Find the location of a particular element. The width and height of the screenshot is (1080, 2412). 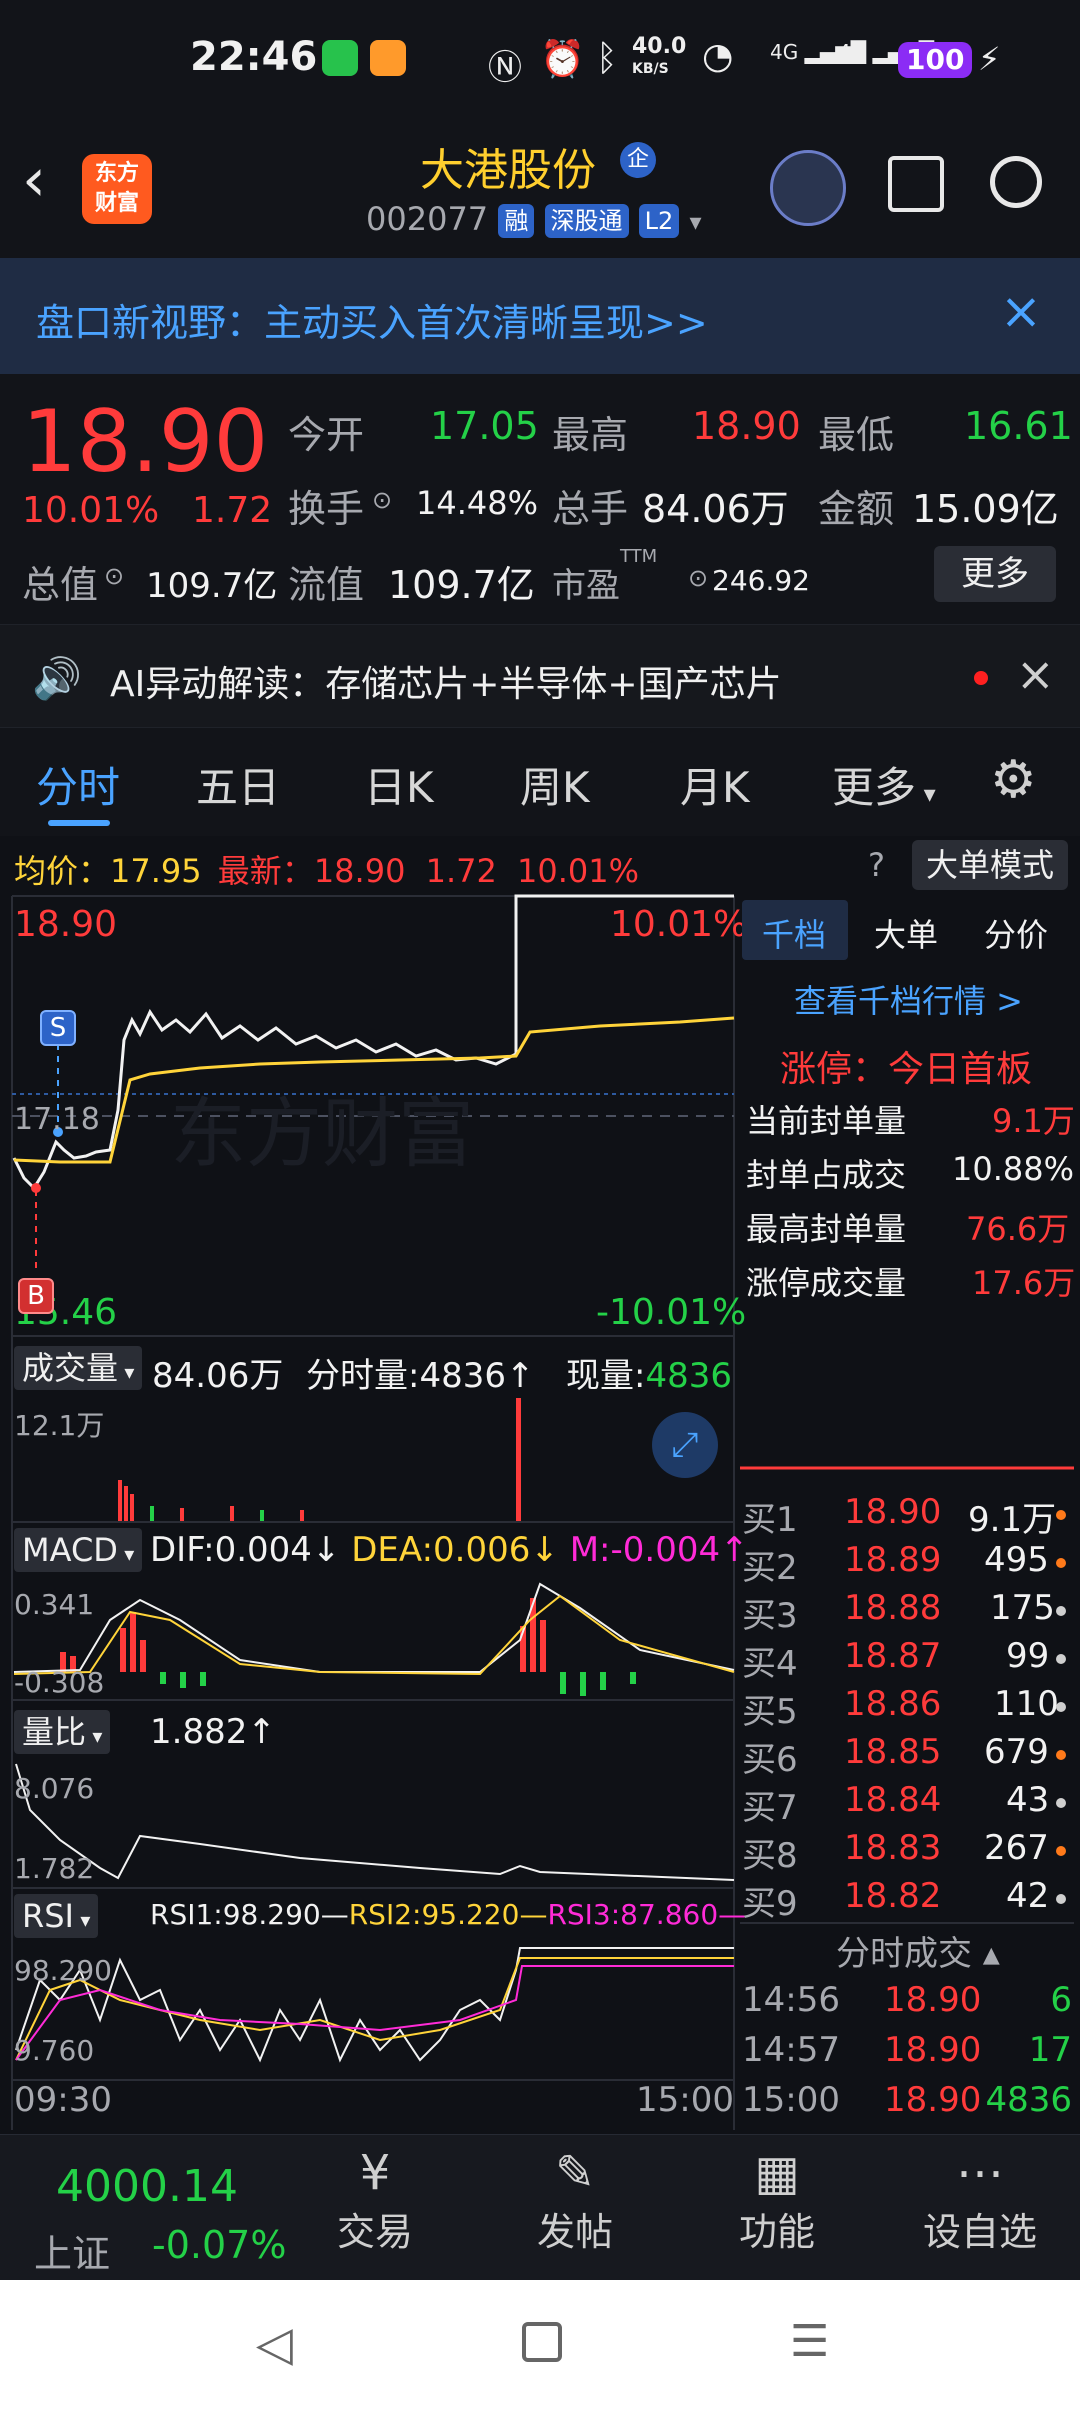

nav-back-icon: ◁ is located at coordinates (274, 2344).